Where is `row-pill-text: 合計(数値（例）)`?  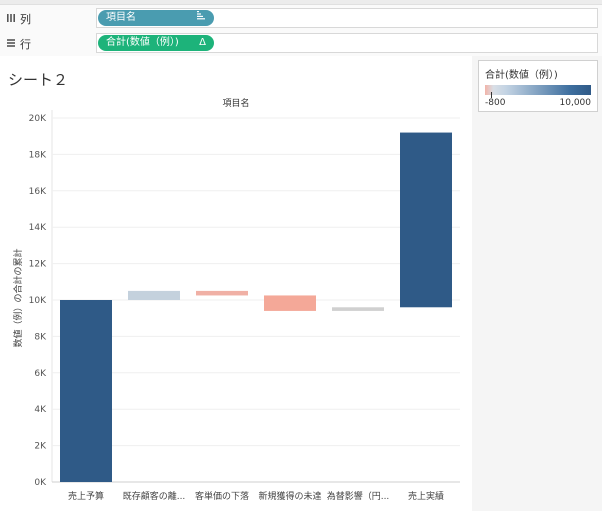
row-pill-text: 合計(数値（例）) is located at coordinates (142, 42).